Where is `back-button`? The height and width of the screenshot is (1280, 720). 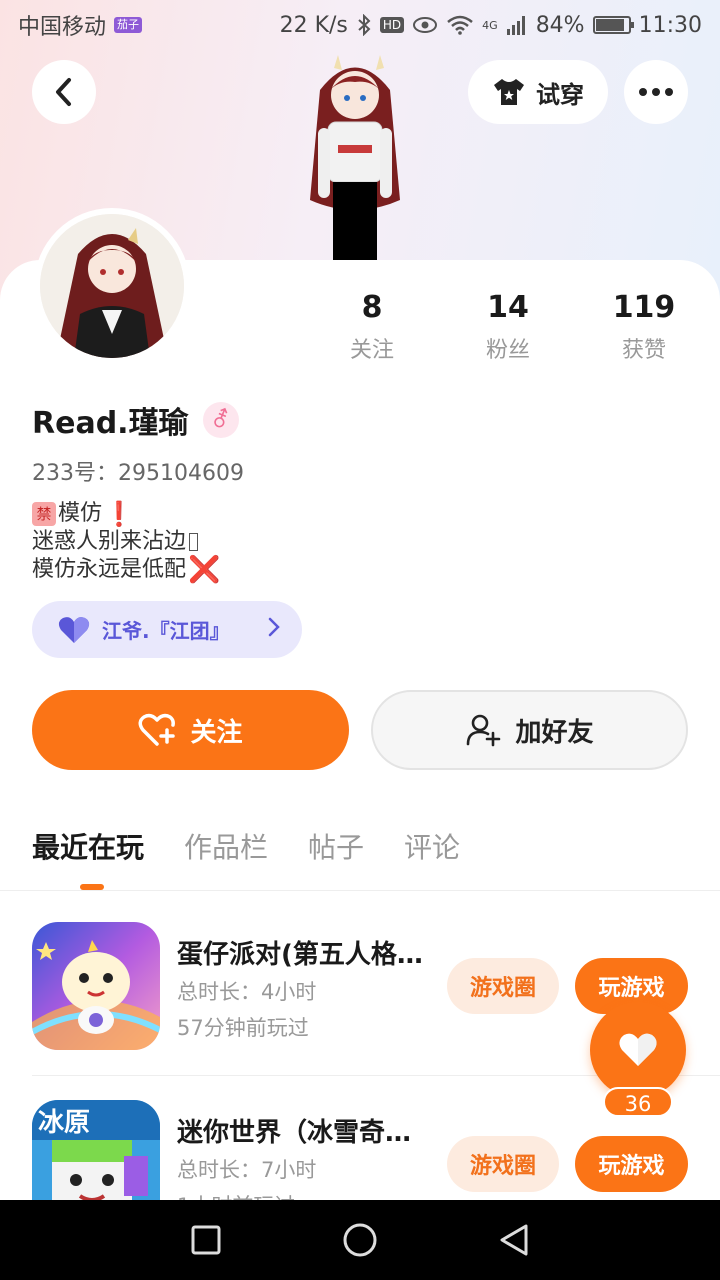 back-button is located at coordinates (64, 92).